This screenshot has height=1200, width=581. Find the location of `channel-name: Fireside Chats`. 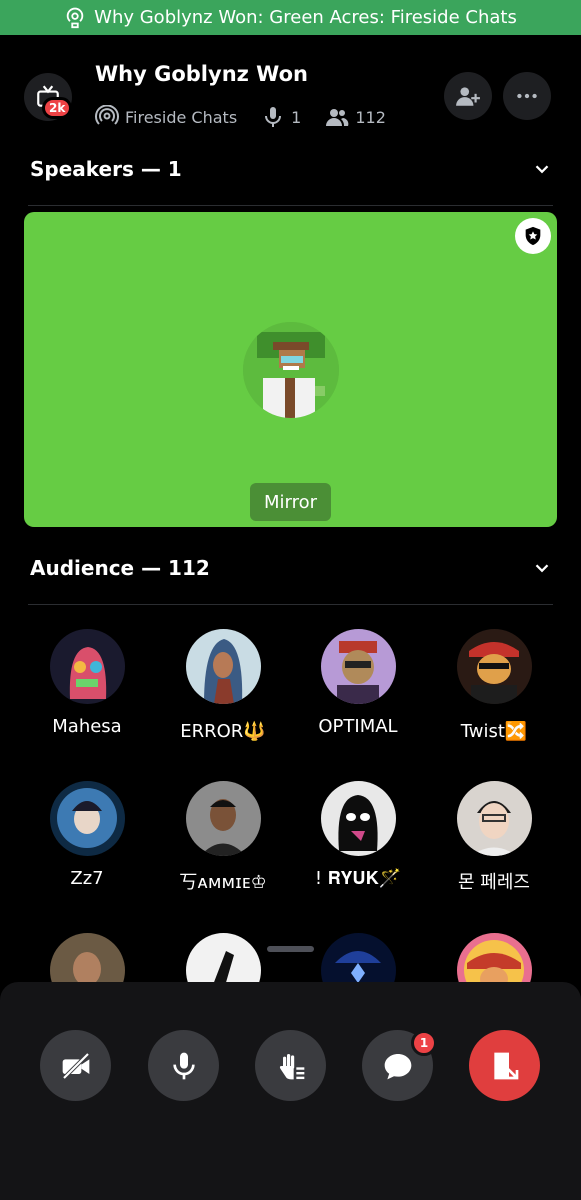

channel-name: Fireside Chats is located at coordinates (181, 117).